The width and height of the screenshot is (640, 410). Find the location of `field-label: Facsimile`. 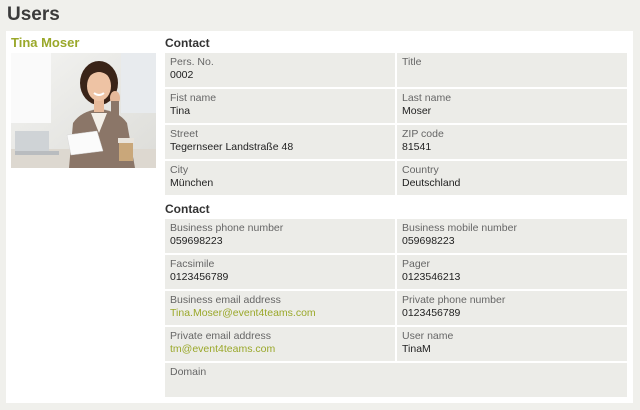

field-label: Facsimile is located at coordinates (192, 264).